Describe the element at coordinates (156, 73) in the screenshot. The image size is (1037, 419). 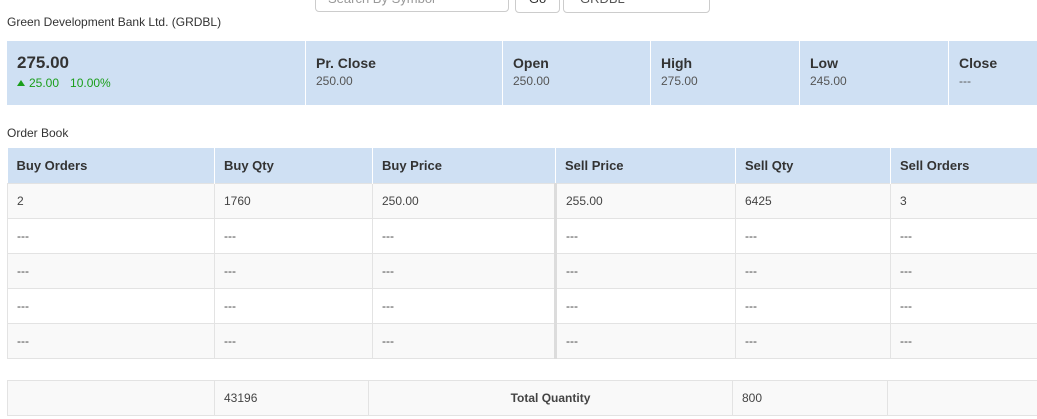
I see `ltp-cell: 275.00 25.00 10.00%` at that location.